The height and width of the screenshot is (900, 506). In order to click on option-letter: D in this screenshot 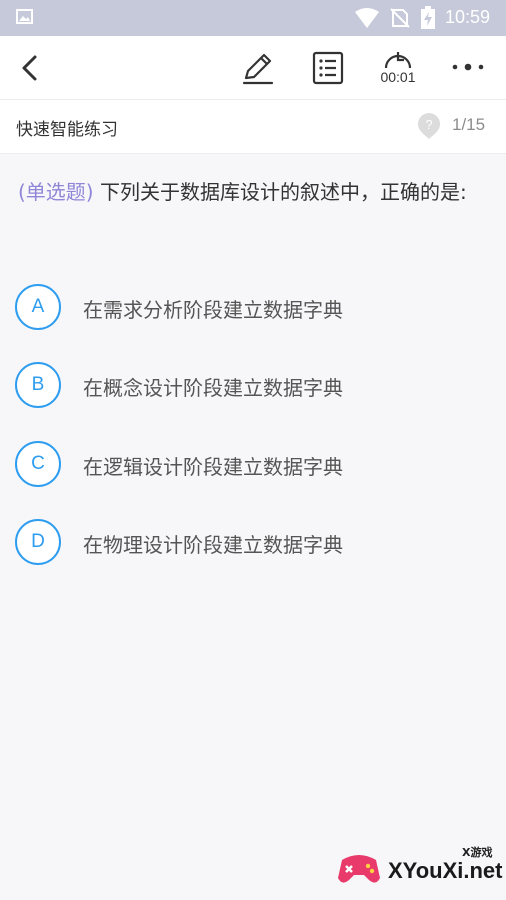, I will do `click(38, 542)`.